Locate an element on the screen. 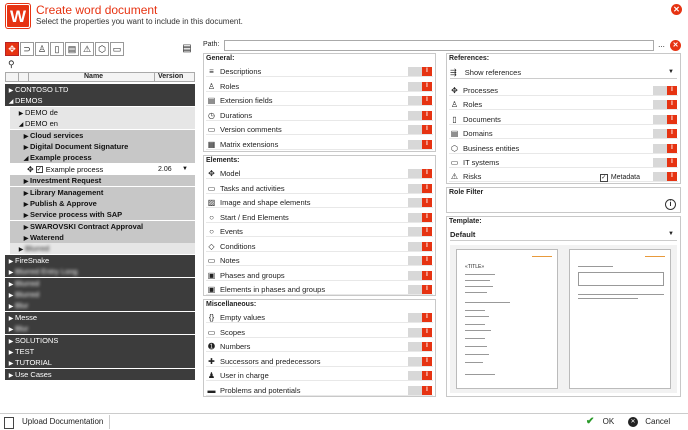  ok-button: ✔ OK is located at coordinates (606, 422).